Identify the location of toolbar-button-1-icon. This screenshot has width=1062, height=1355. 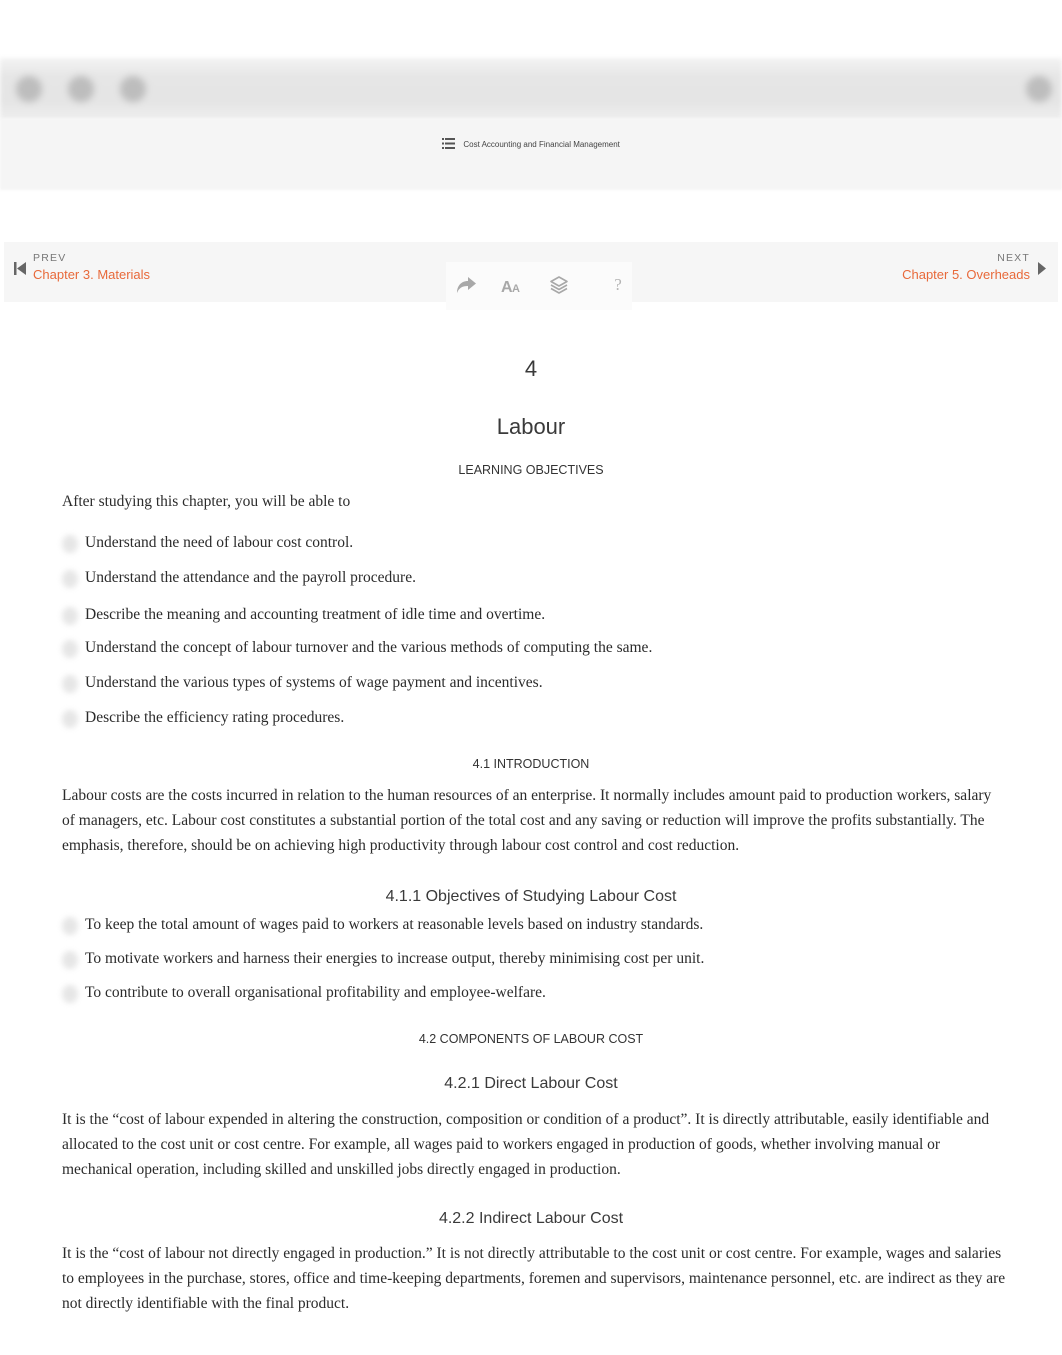
(29, 89).